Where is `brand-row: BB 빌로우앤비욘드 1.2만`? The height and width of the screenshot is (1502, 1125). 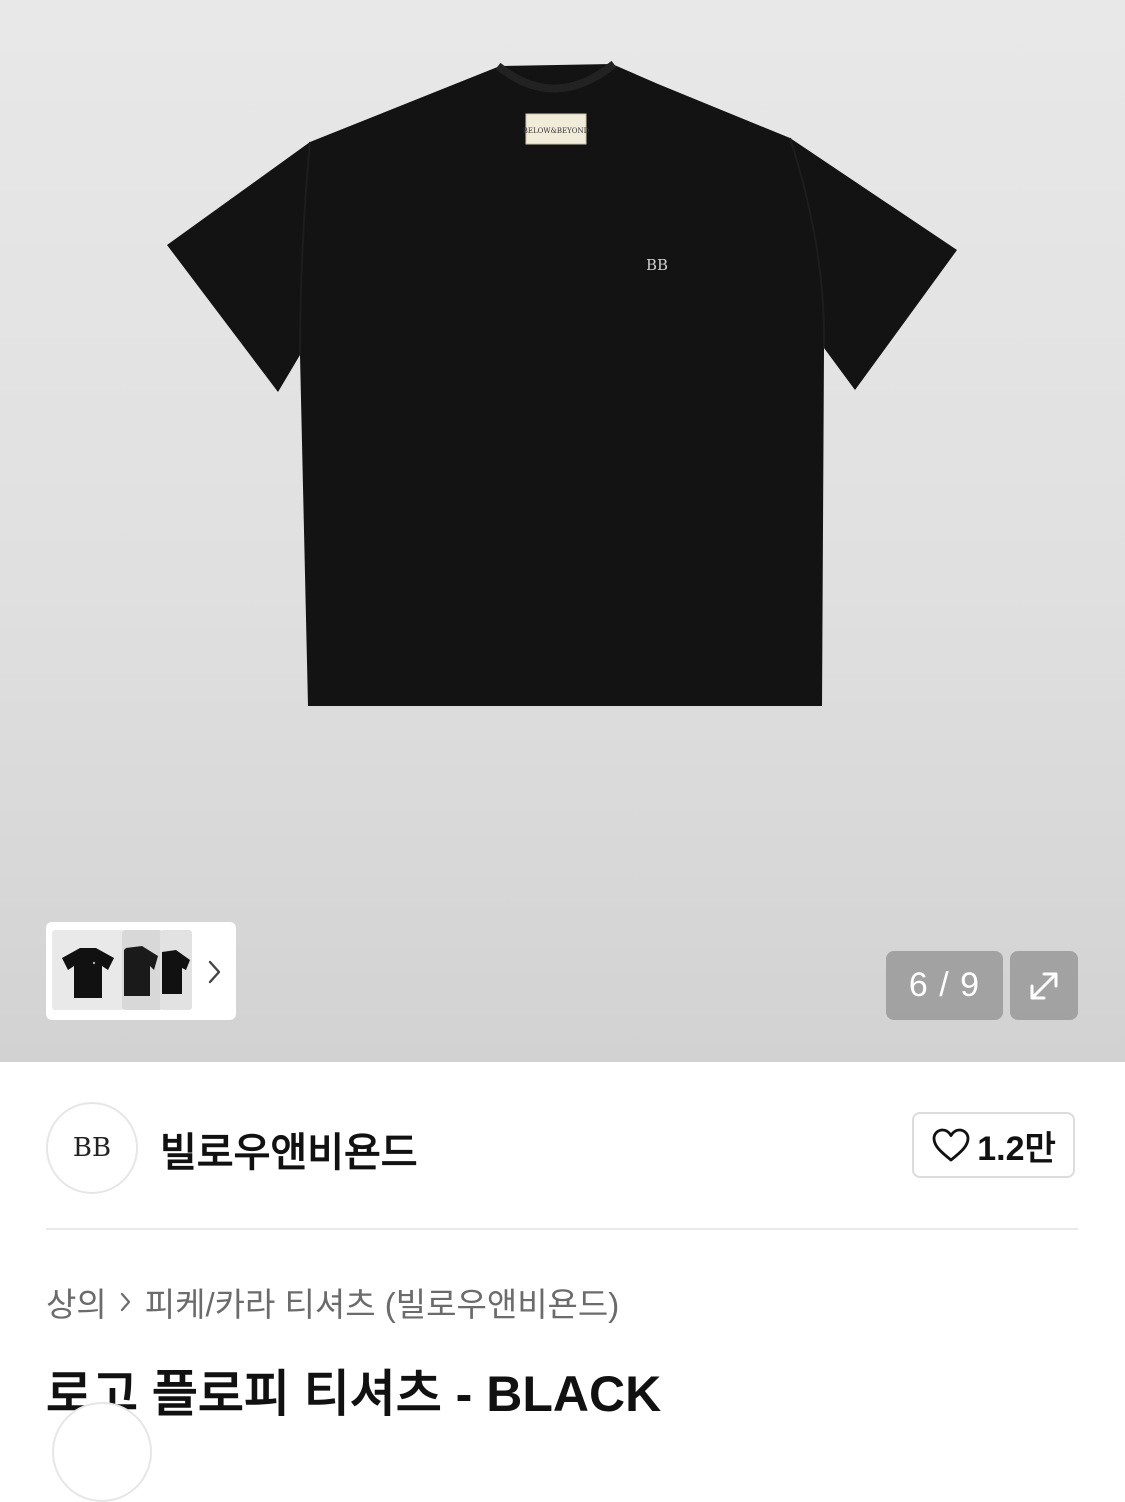 brand-row: BB 빌로우앤비욘드 1.2만 is located at coordinates (562, 1147).